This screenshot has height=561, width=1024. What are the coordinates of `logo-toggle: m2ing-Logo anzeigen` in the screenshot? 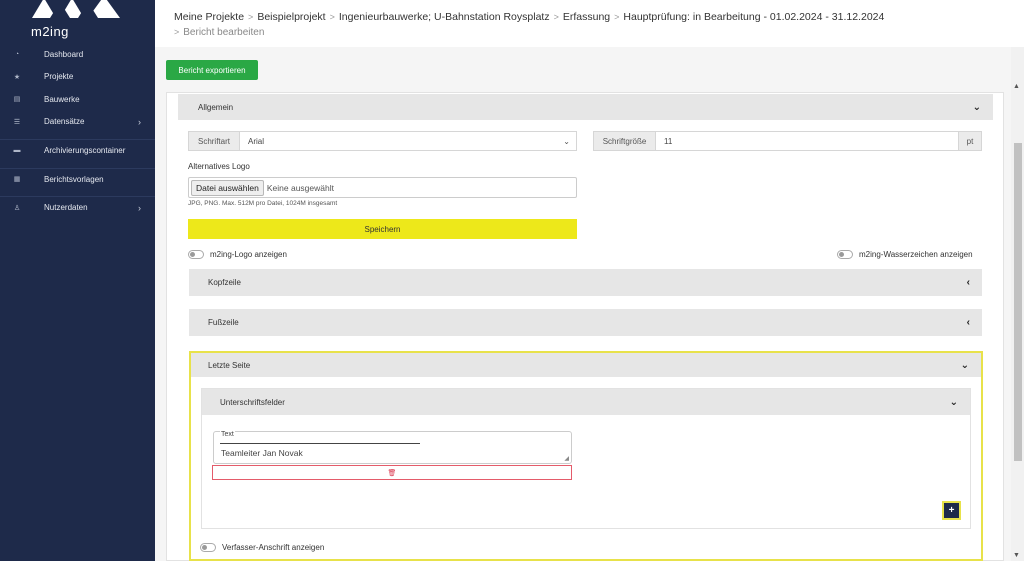 It's located at (237, 254).